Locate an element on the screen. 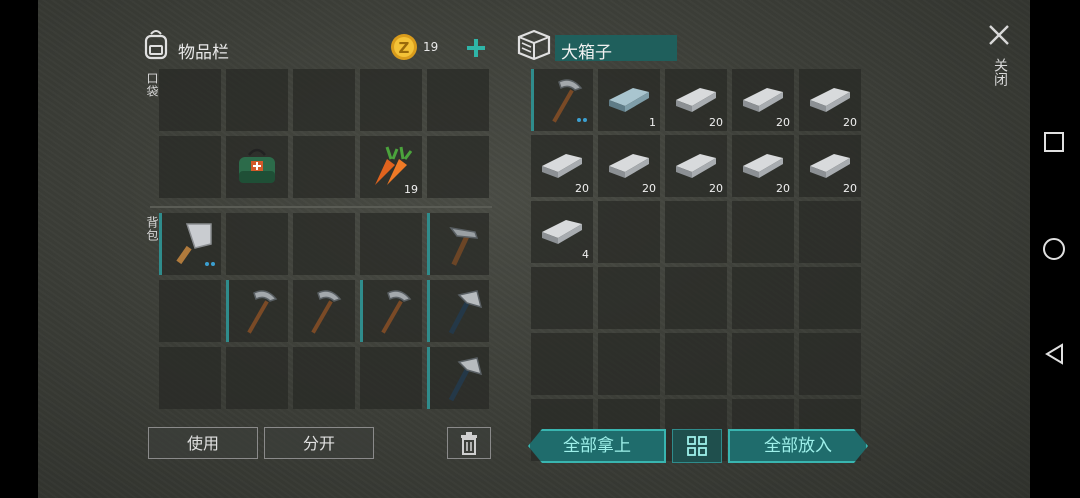  put-all-button: 全部放入 is located at coordinates (798, 446).